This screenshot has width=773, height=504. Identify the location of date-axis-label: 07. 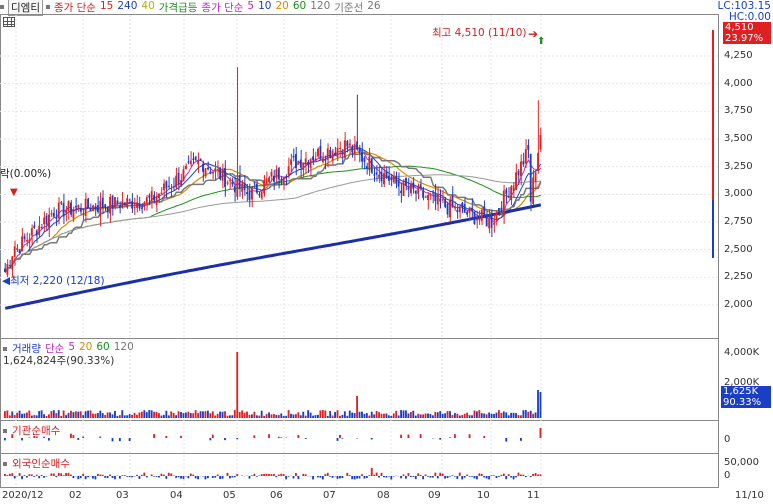
(329, 495).